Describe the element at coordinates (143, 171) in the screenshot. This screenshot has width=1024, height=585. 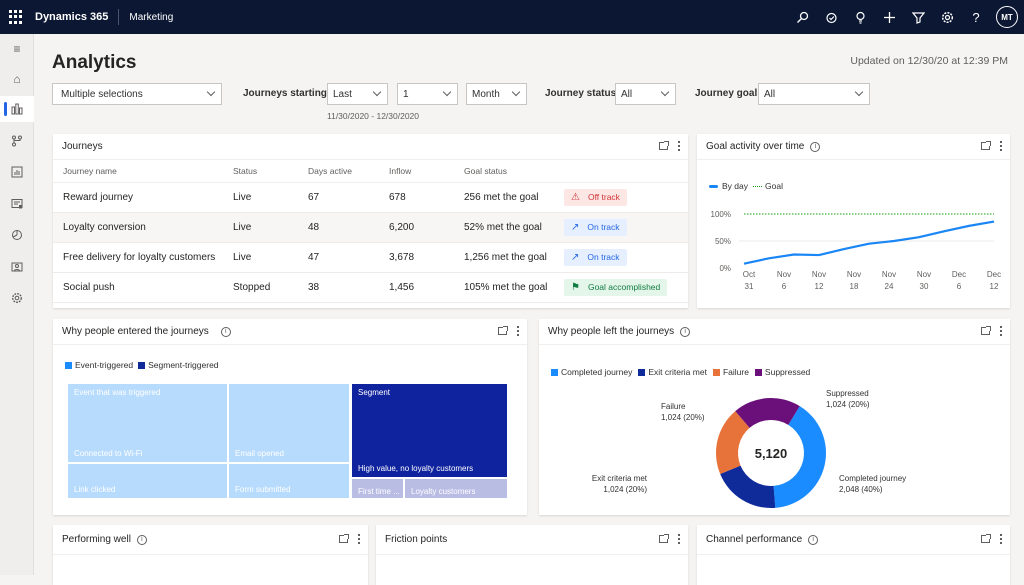
I see `column-header: Journey name` at that location.